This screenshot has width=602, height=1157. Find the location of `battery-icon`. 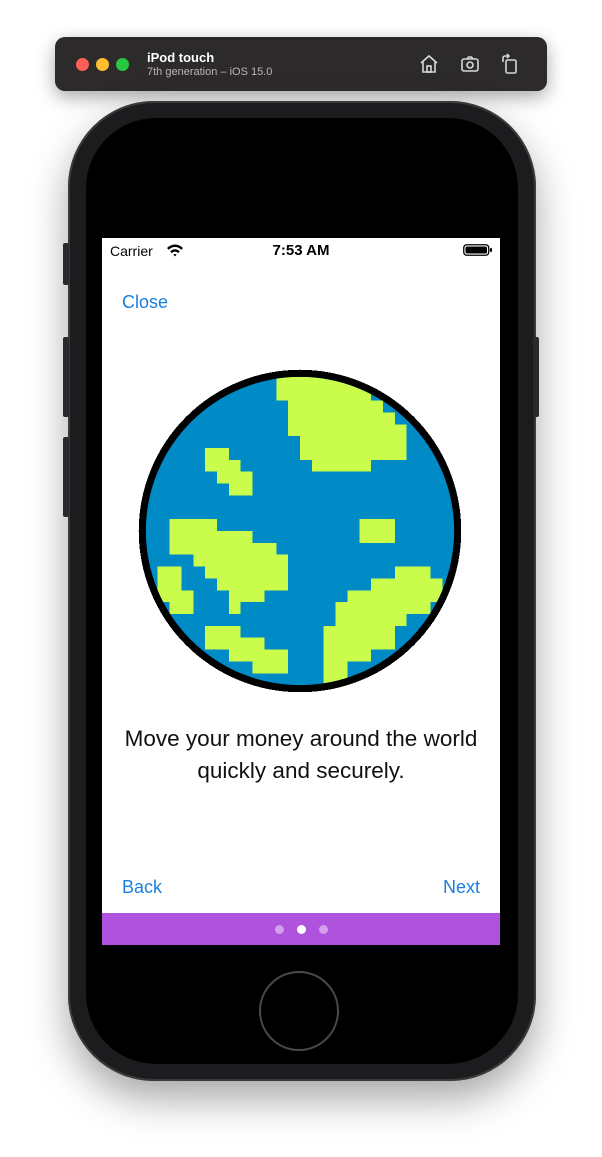

battery-icon is located at coordinates (477, 250).